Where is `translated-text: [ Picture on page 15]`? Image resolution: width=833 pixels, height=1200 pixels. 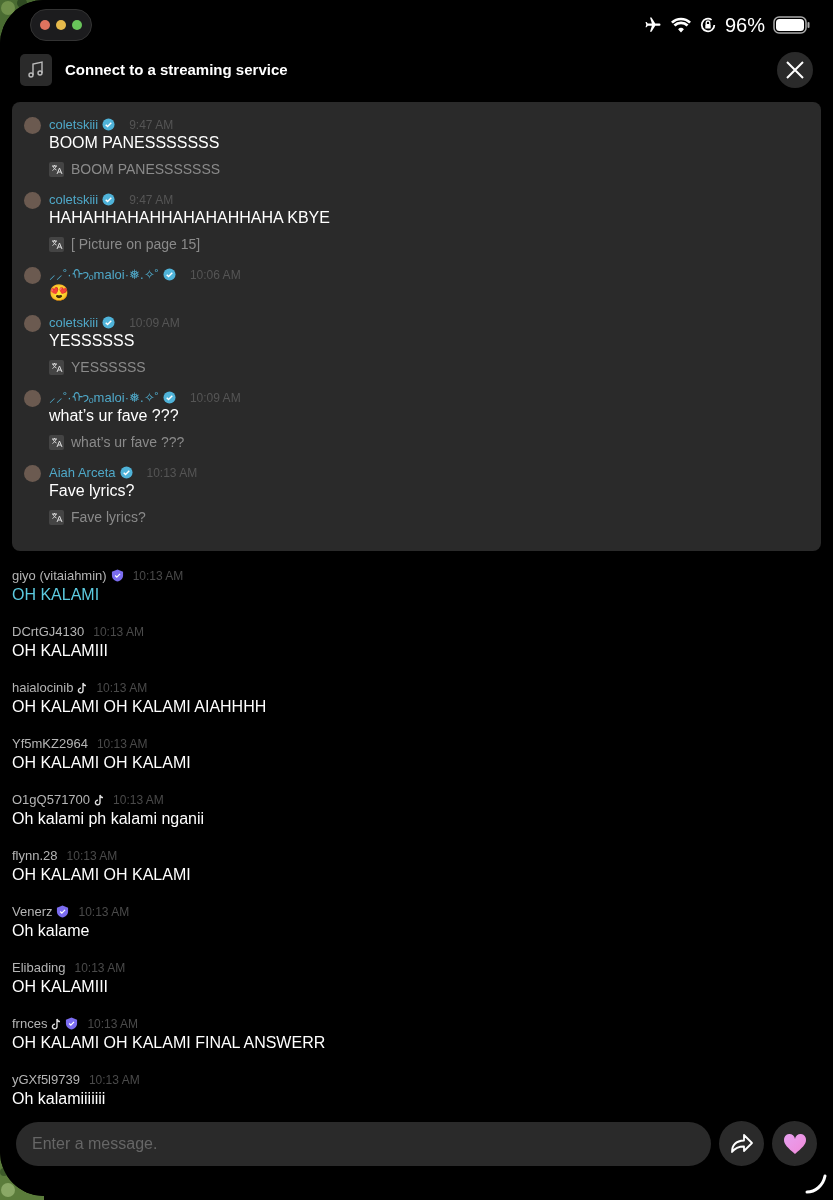
translated-text: [ Picture on page 15] is located at coordinates (136, 244).